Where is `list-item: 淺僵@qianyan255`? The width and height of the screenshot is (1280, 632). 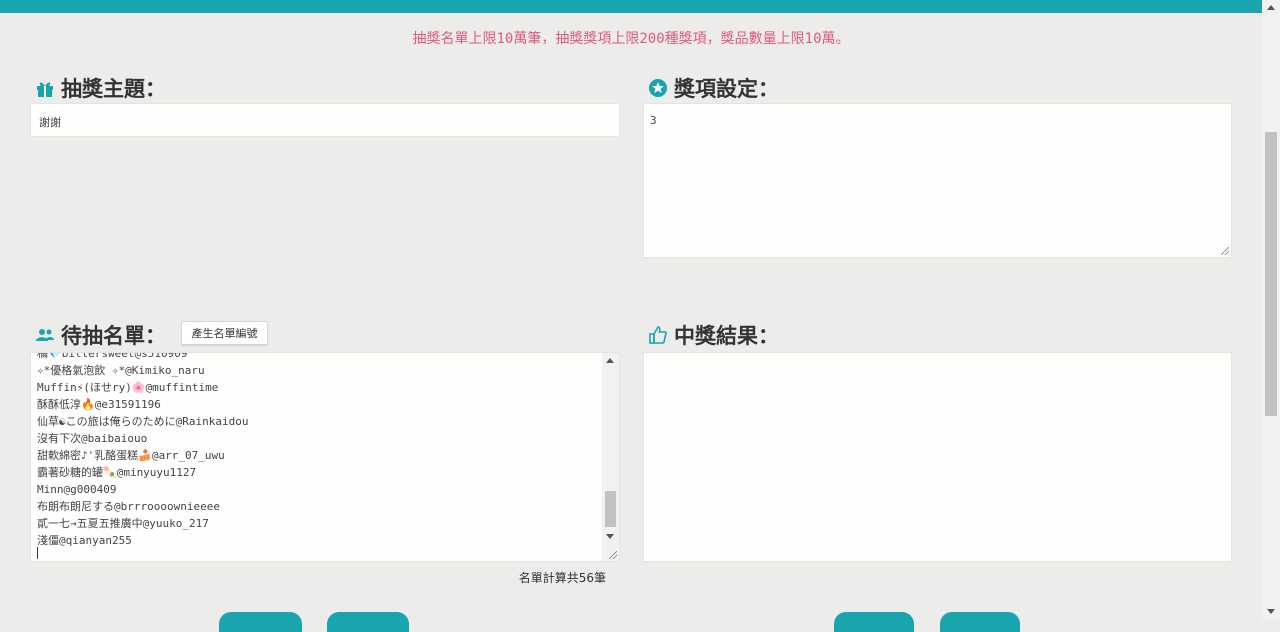 list-item: 淺僵@qianyan255 is located at coordinates (84, 540).